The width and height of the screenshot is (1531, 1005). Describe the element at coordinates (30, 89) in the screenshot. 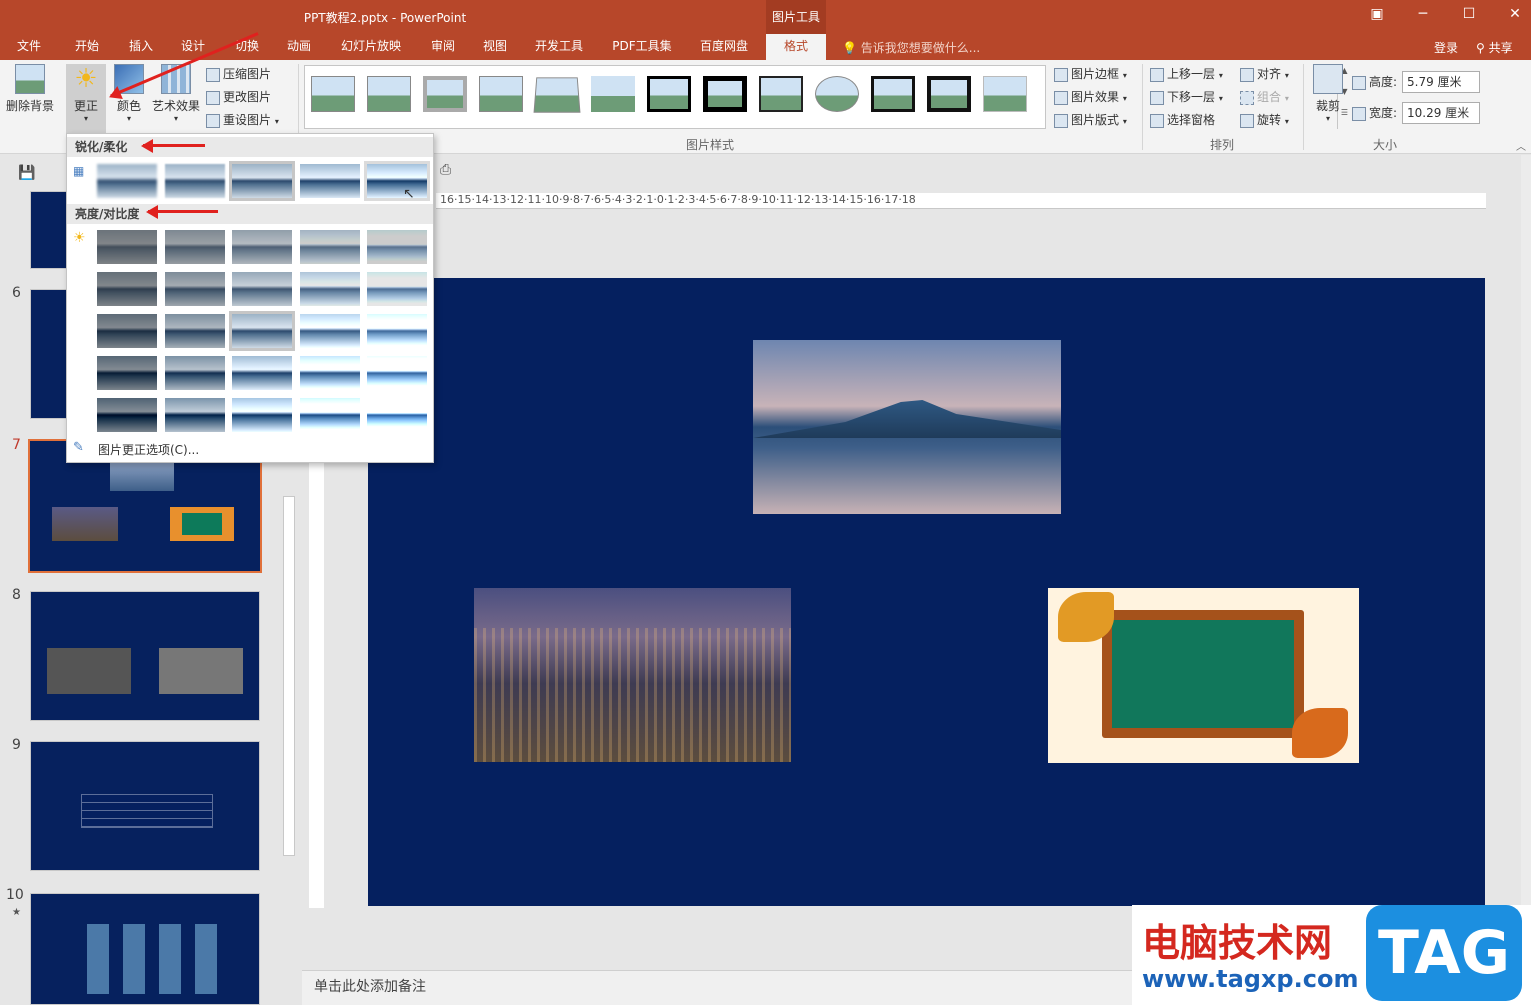

I see `remove-background-button: 删除背景` at that location.